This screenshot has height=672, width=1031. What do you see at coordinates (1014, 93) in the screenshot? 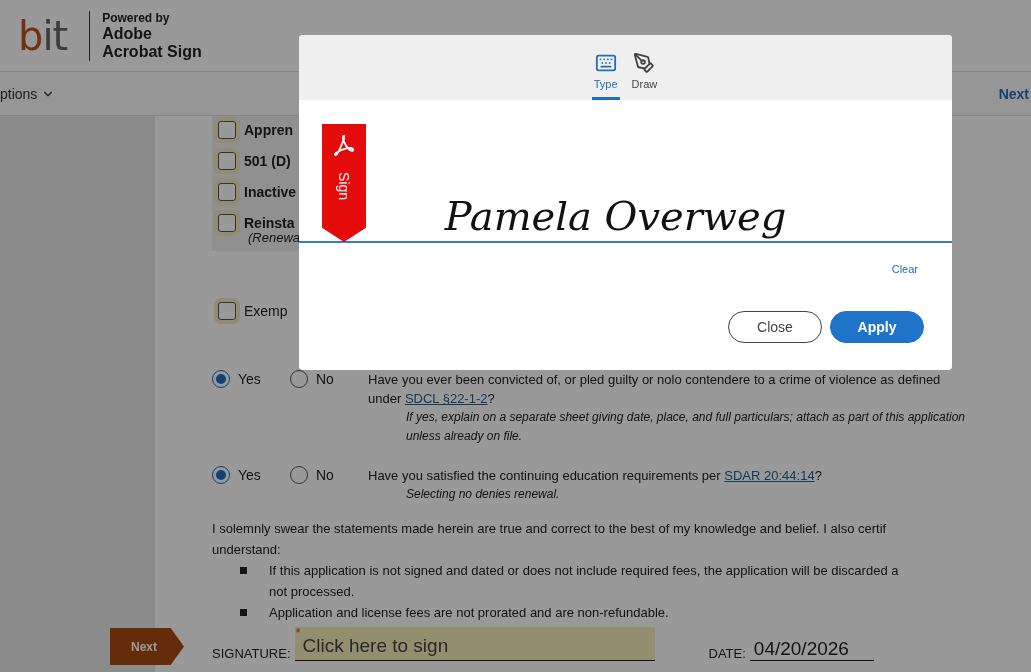
I see `next-link: Next` at bounding box center [1014, 93].